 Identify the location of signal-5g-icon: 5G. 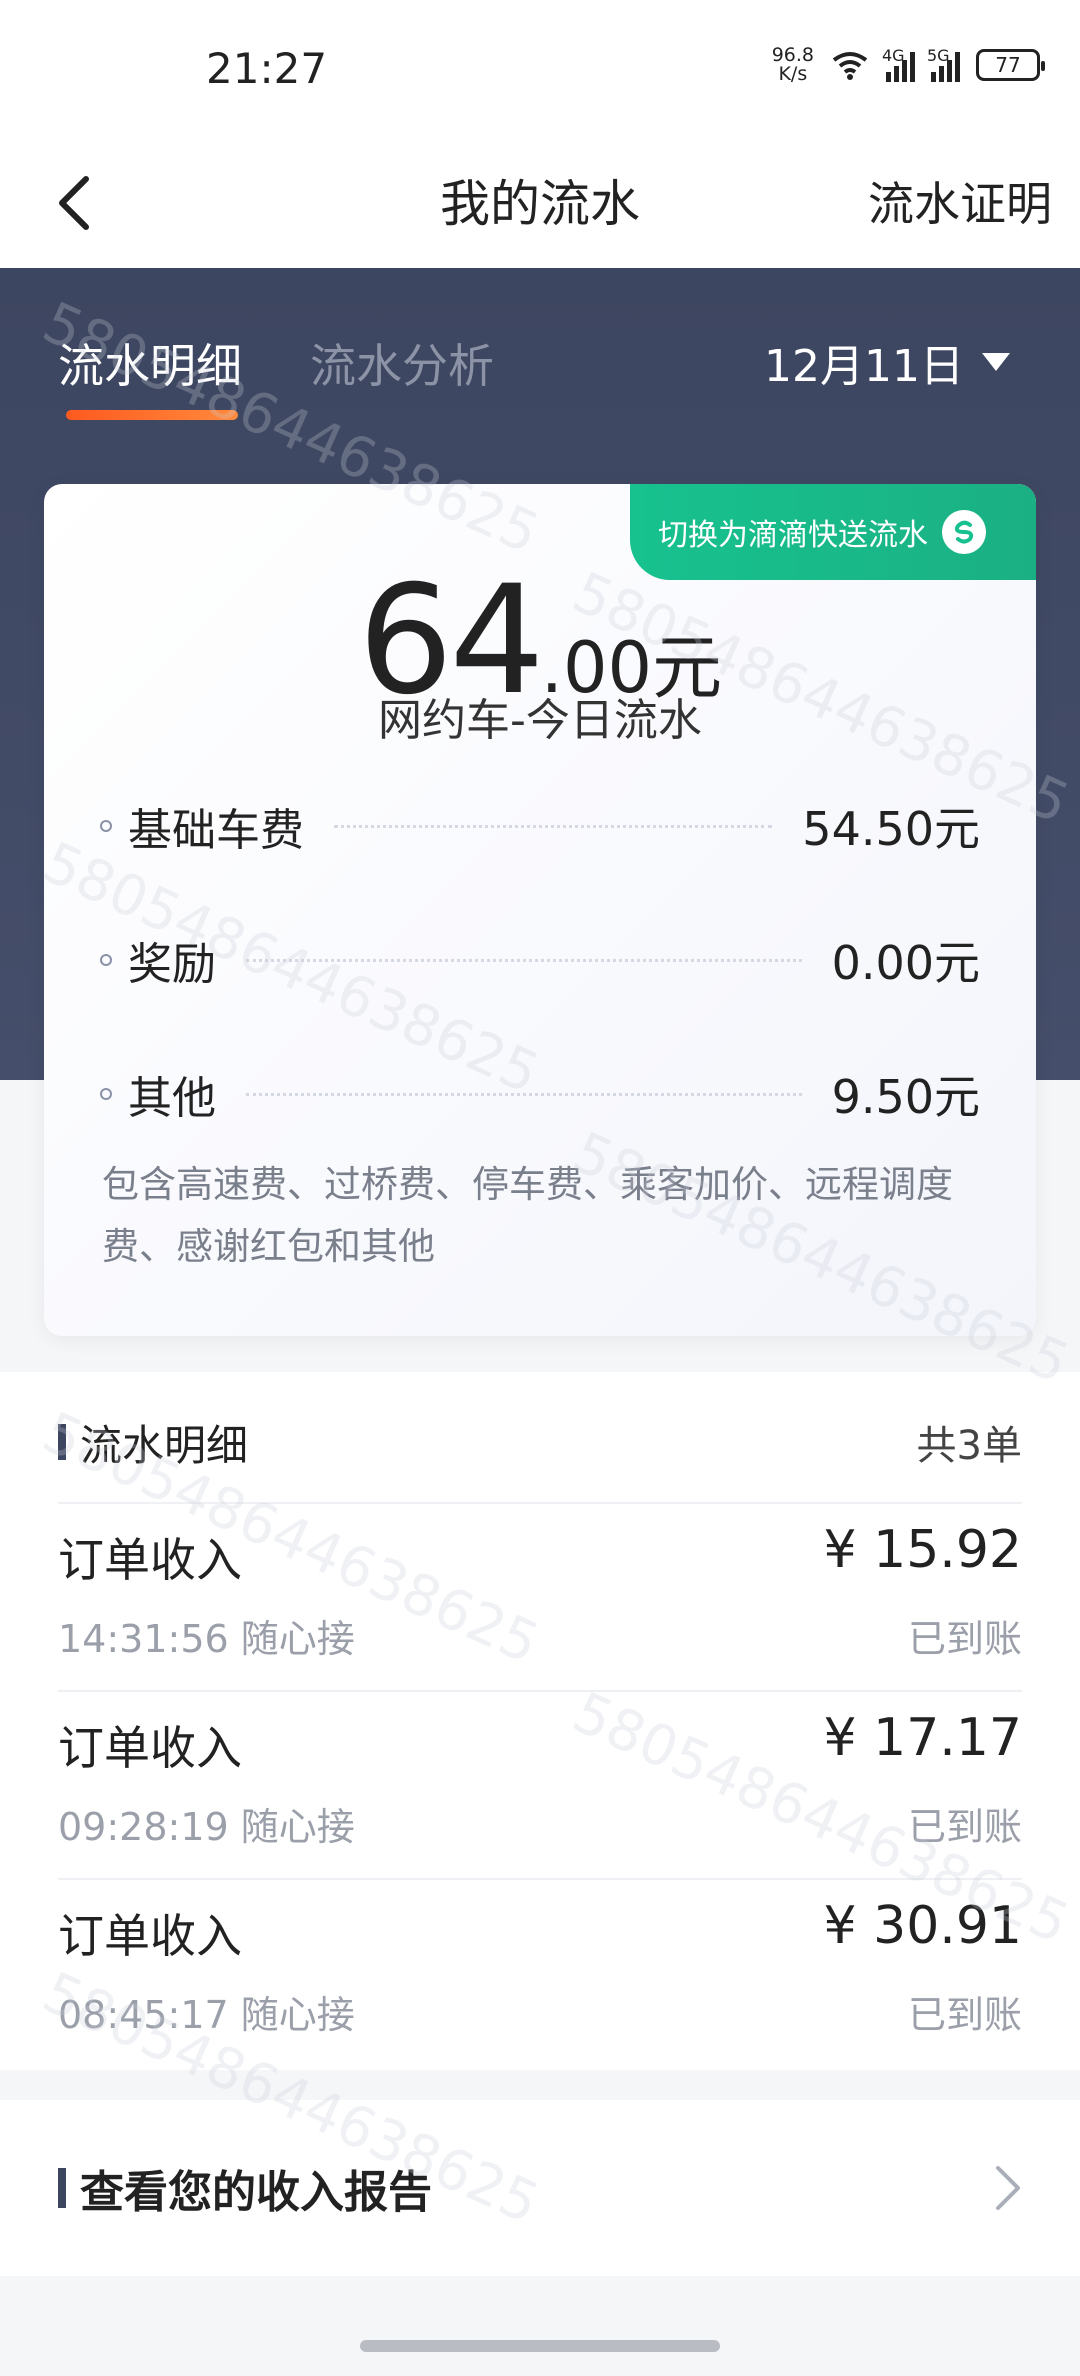
(943, 64).